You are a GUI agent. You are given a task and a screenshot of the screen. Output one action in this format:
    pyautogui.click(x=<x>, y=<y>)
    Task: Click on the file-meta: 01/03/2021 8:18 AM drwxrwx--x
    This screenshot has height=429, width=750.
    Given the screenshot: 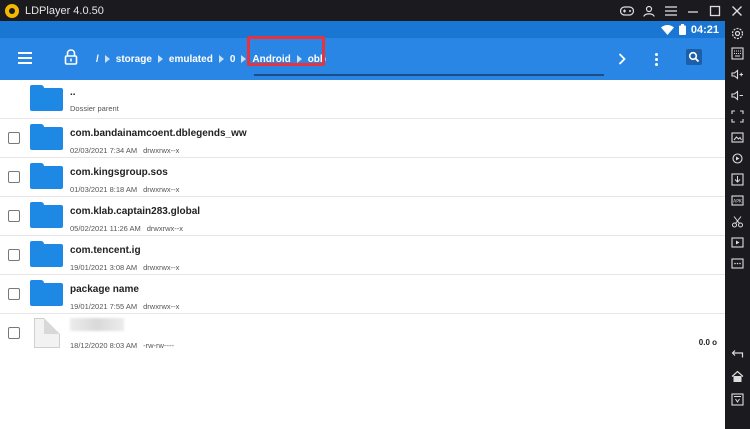 What is the action you would take?
    pyautogui.click(x=124, y=189)
    